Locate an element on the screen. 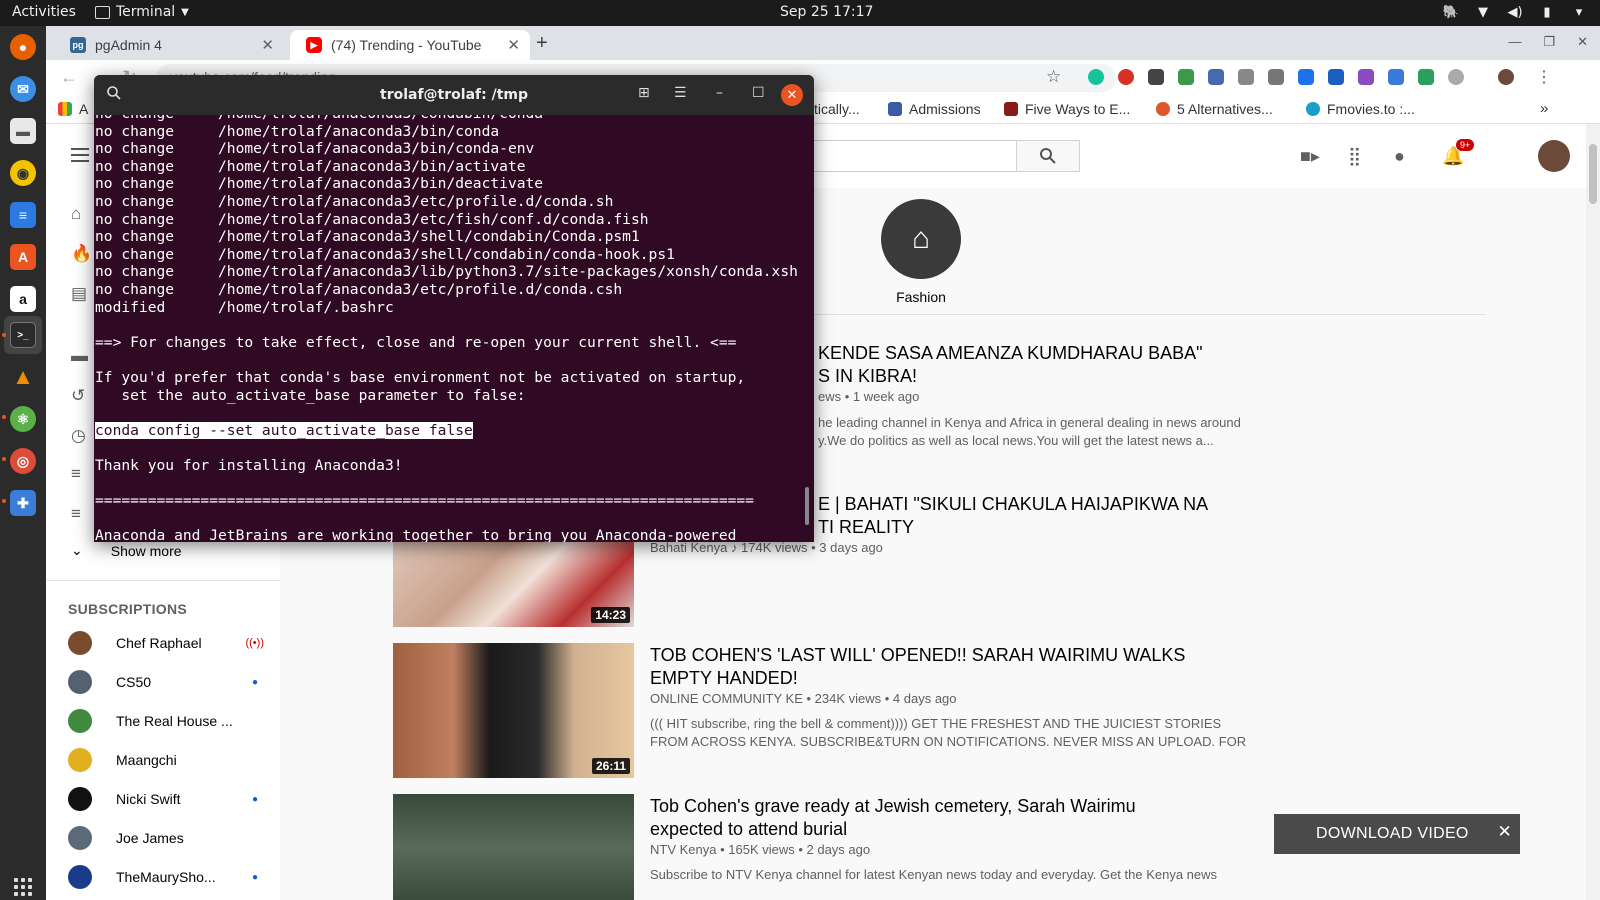  subscription-item: TheMaurySho... ● is located at coordinates (168, 877).